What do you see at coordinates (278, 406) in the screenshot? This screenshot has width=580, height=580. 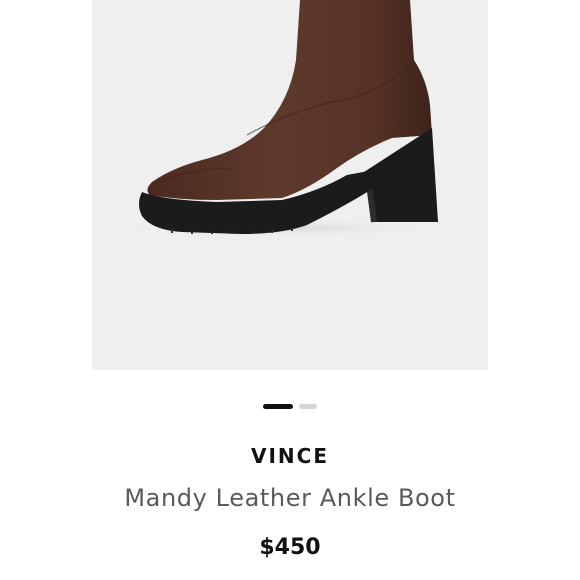 I see `carousel-dot-active` at bounding box center [278, 406].